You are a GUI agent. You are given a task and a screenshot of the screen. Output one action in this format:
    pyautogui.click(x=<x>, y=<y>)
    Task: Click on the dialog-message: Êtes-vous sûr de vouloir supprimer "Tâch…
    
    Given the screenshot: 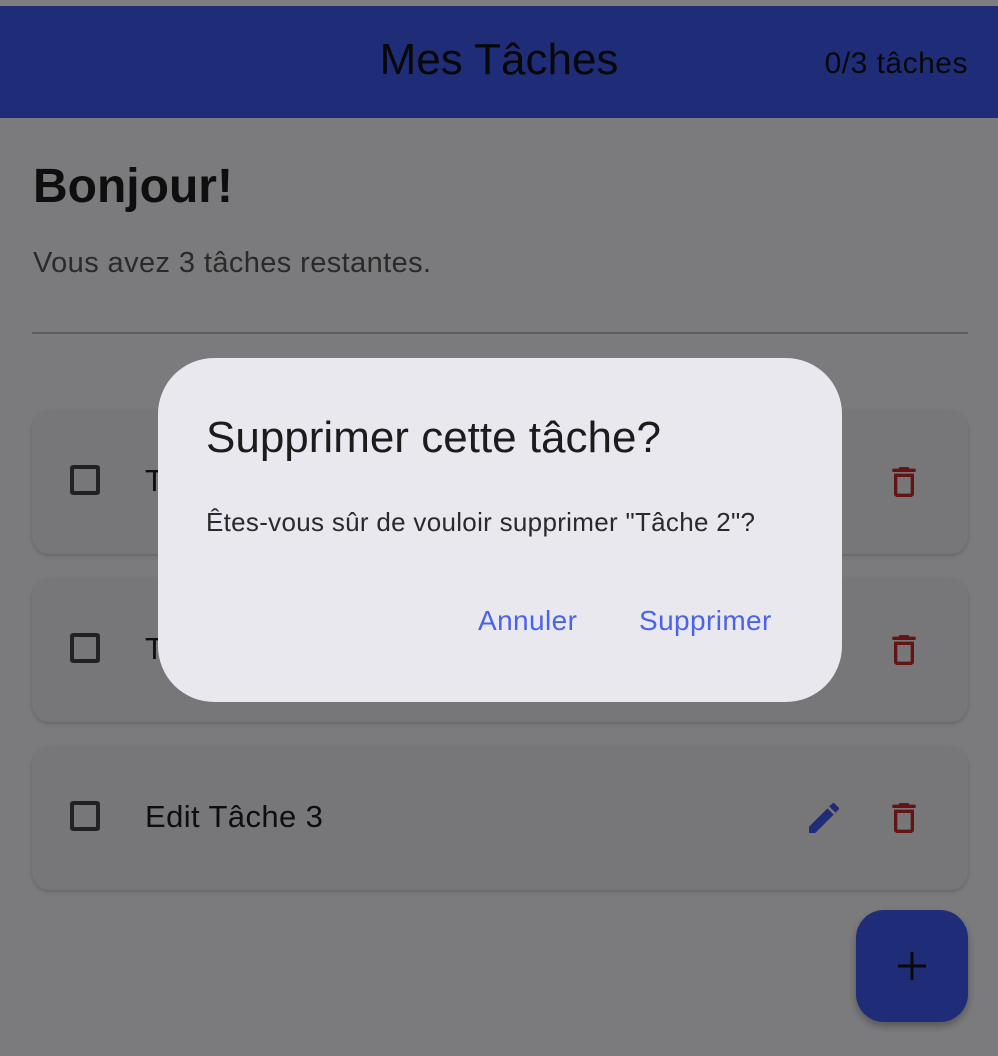 What is the action you would take?
    pyautogui.click(x=481, y=522)
    